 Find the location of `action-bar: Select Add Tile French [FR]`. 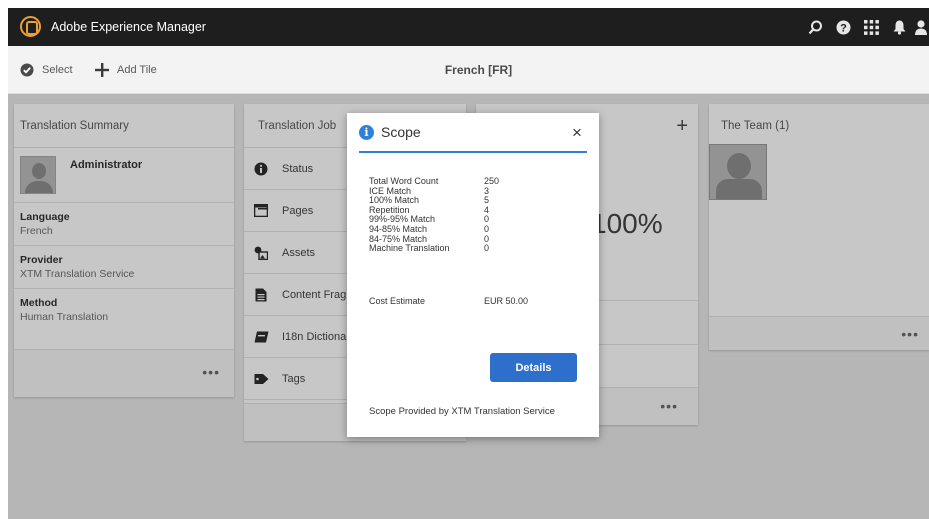

action-bar: Select Add Tile French [FR] is located at coordinates (468, 70).